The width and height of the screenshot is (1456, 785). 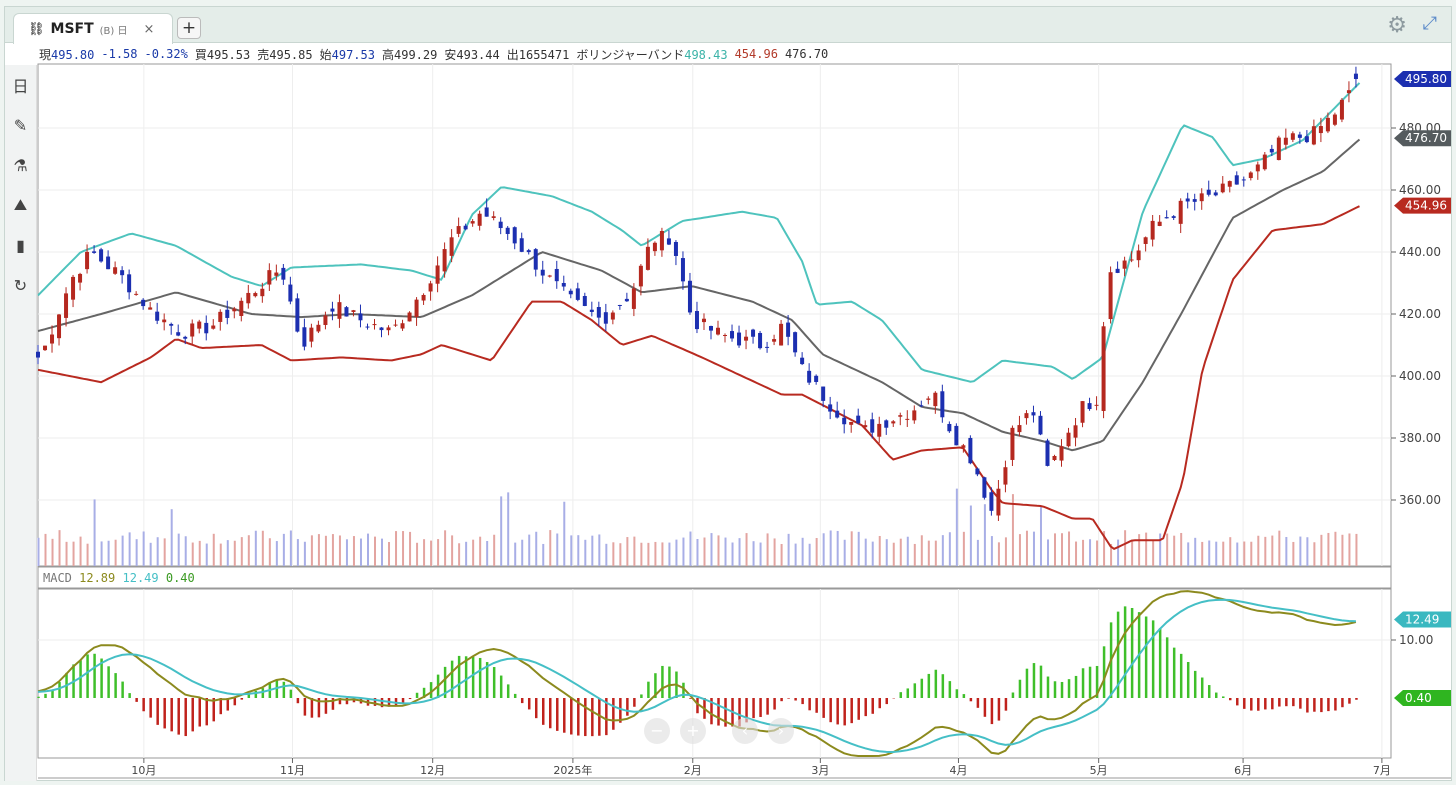 What do you see at coordinates (781, 731) in the screenshot?
I see `zoom-control-3: ›` at bounding box center [781, 731].